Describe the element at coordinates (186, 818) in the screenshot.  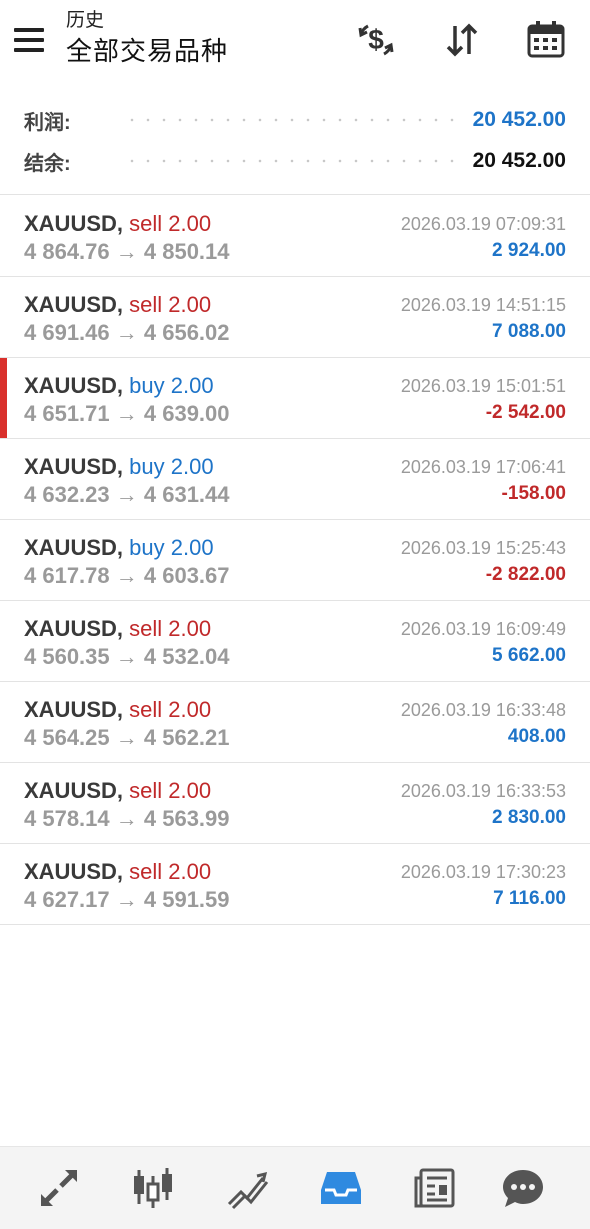
I see `close-price: 4 563.99` at that location.